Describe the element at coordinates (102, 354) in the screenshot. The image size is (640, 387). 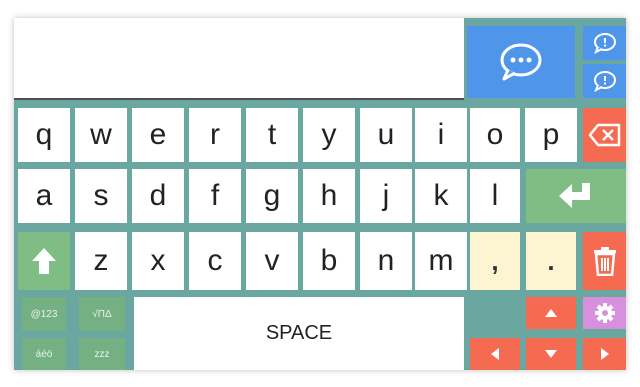
I see `sleep-key: zzz` at that location.